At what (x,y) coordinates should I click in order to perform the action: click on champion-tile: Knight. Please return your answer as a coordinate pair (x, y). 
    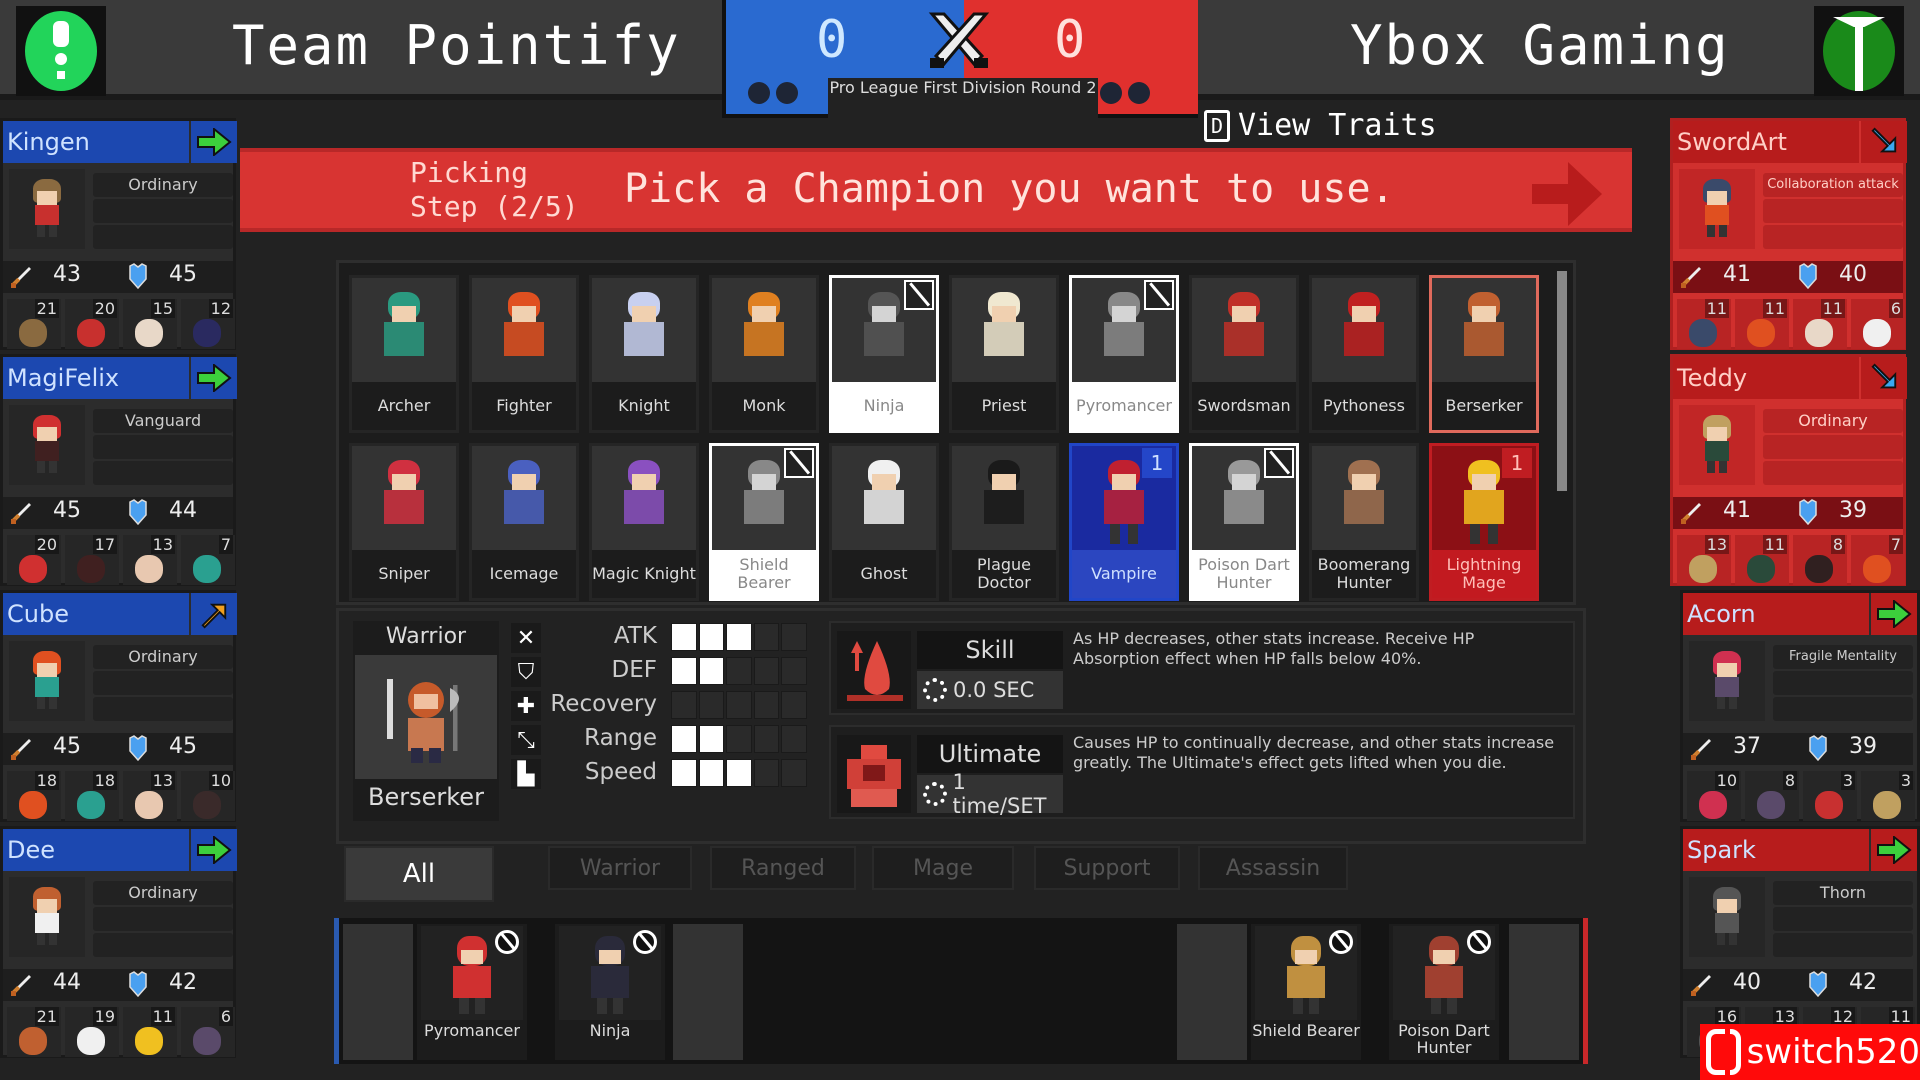
    Looking at the image, I should click on (644, 354).